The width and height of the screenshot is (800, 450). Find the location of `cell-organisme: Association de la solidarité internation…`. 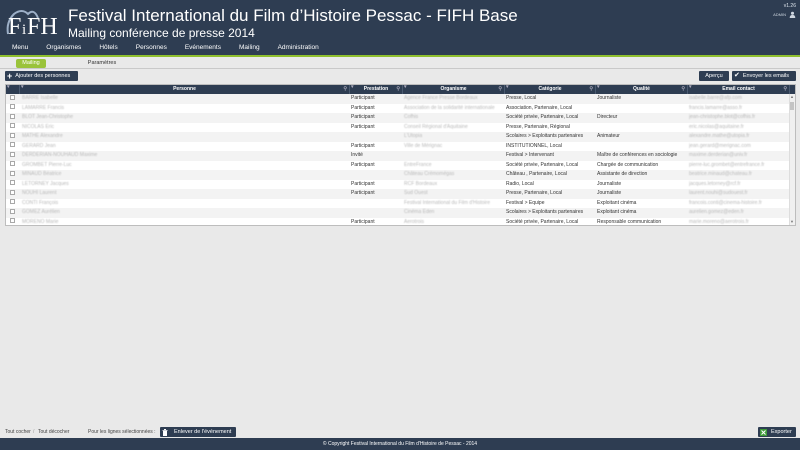

cell-organisme: Association de la solidarité internation… is located at coordinates (449, 107).